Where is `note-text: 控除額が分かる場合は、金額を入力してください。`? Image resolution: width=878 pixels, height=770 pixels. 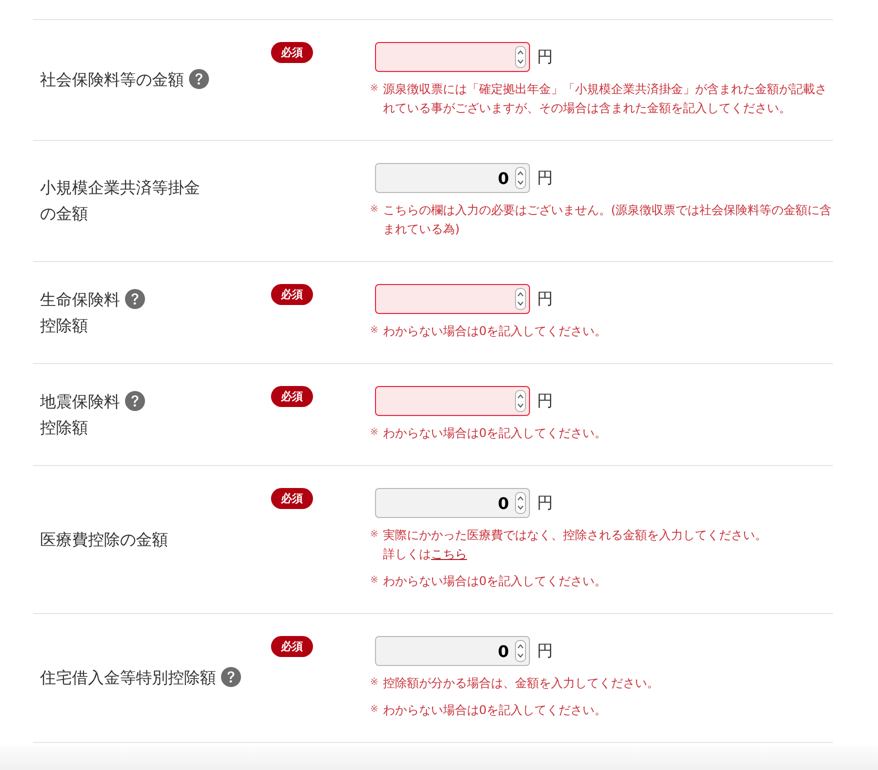
note-text: 控除額が分かる場合は、金額を入力してください。 is located at coordinates (521, 683).